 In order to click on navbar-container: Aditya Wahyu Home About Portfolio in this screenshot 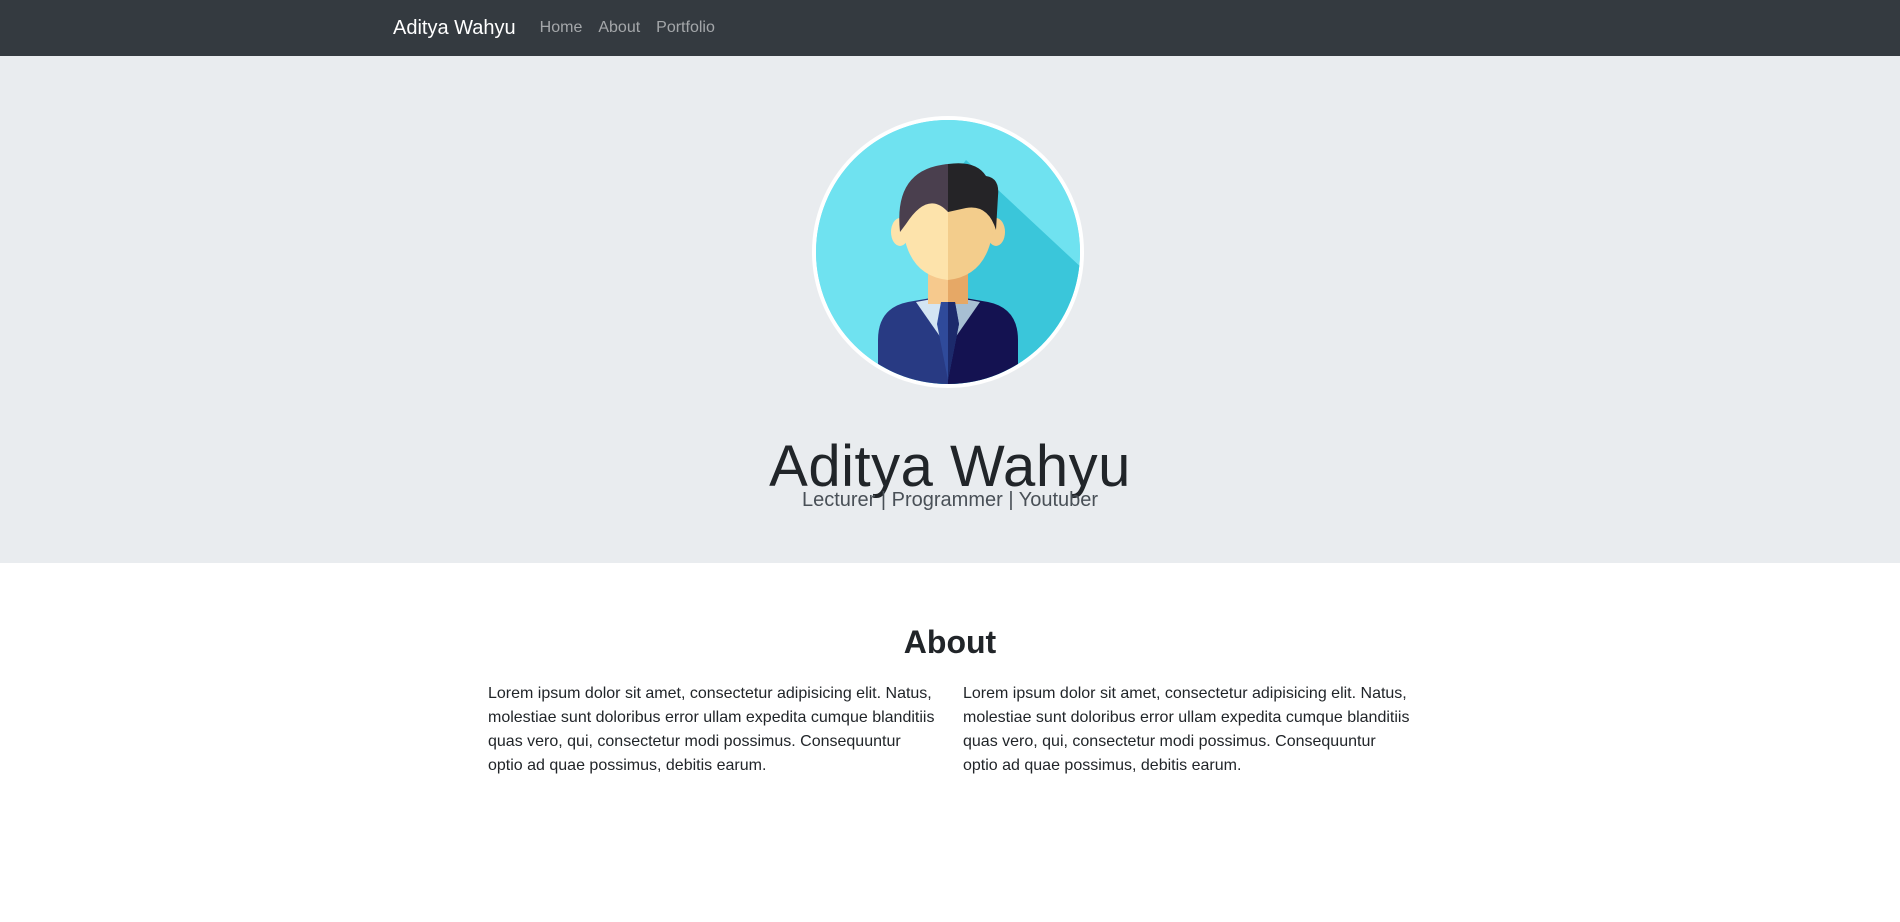, I will do `click(562, 28)`.